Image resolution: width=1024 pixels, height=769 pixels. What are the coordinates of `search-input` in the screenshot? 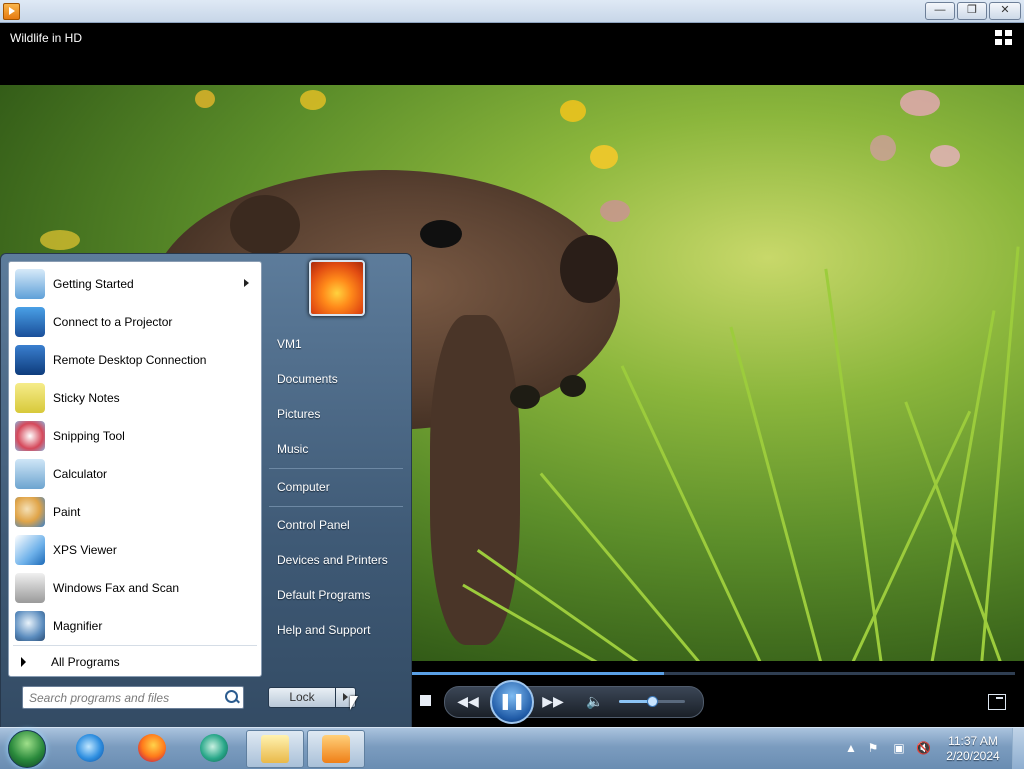 It's located at (124, 698).